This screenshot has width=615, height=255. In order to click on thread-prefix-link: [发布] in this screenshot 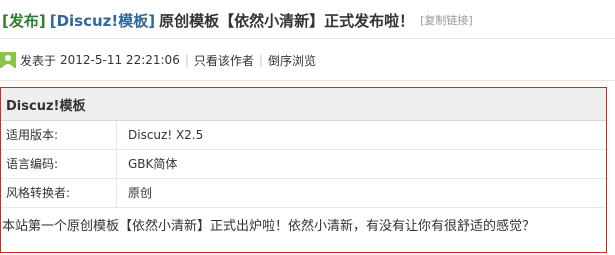, I will do `click(24, 20)`.